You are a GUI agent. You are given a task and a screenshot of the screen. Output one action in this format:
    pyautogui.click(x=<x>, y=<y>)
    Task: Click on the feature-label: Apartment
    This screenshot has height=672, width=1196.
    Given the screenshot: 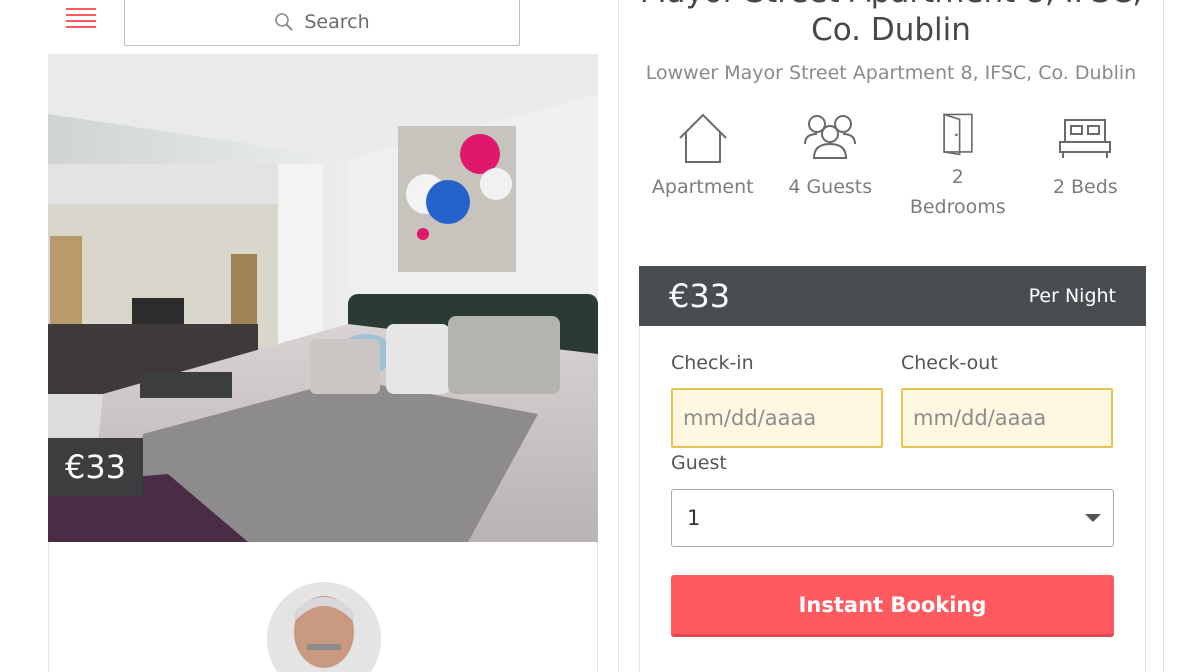 What is the action you would take?
    pyautogui.click(x=702, y=187)
    